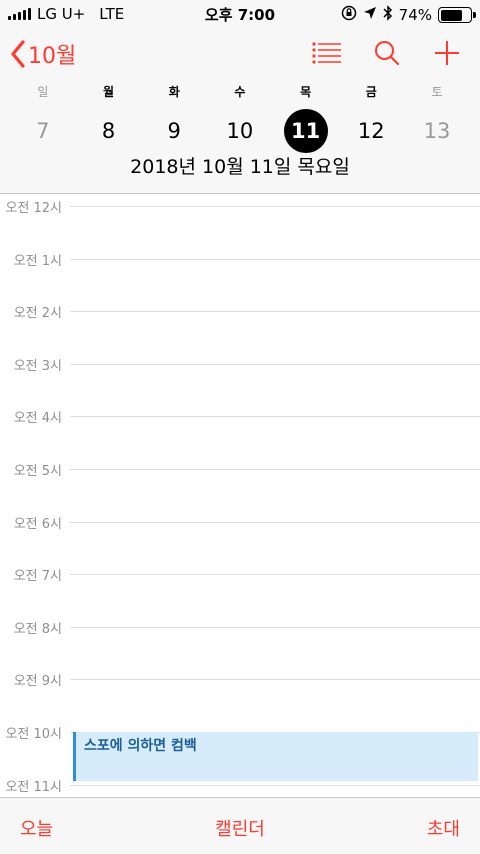  Describe the element at coordinates (240, 131) in the screenshot. I see `day-number: 10` at that location.